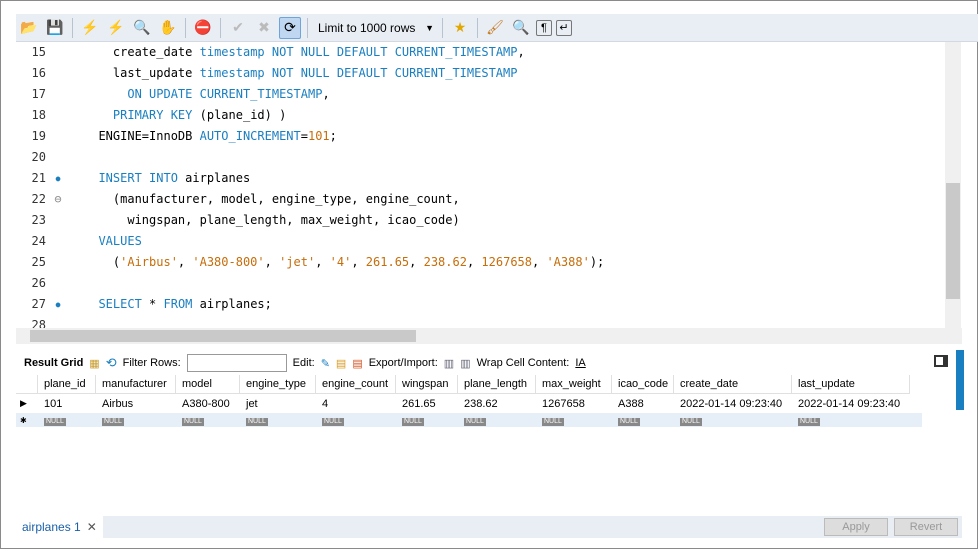 The width and height of the screenshot is (978, 549). Describe the element at coordinates (94, 363) in the screenshot. I see `grid-icon: ▦` at that location.